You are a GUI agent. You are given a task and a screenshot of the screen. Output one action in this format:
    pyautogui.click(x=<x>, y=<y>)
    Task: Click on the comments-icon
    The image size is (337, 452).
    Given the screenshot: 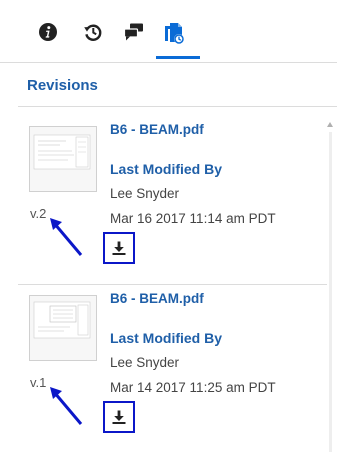 What is the action you would take?
    pyautogui.click(x=134, y=32)
    